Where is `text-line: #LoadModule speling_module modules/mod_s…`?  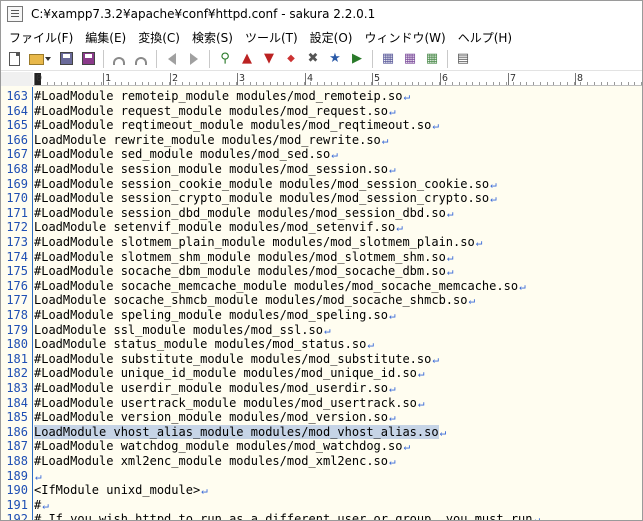
text-line: #LoadModule speling_module modules/mod_s… is located at coordinates (215, 315).